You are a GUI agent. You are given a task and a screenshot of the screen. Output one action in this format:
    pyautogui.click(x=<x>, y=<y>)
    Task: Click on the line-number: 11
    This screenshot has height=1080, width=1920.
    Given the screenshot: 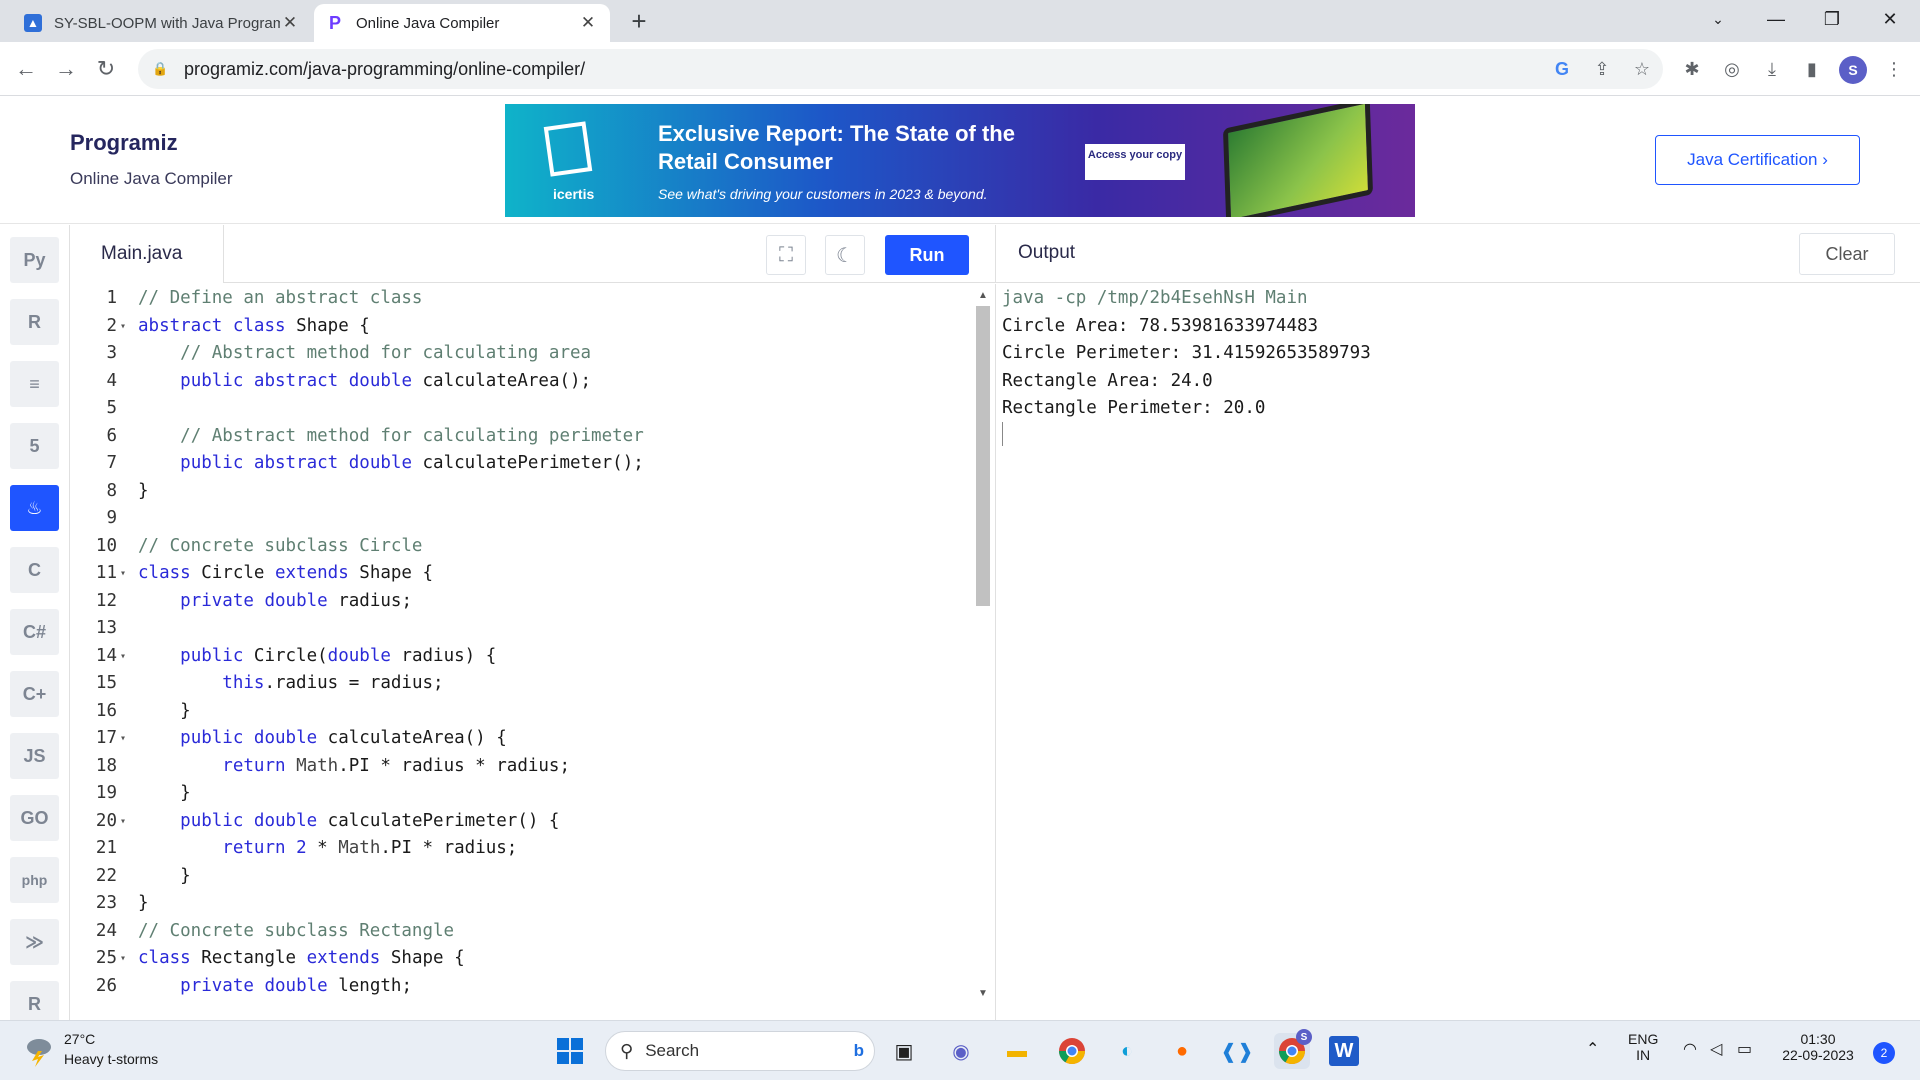 What is the action you would take?
    pyautogui.click(x=106, y=573)
    